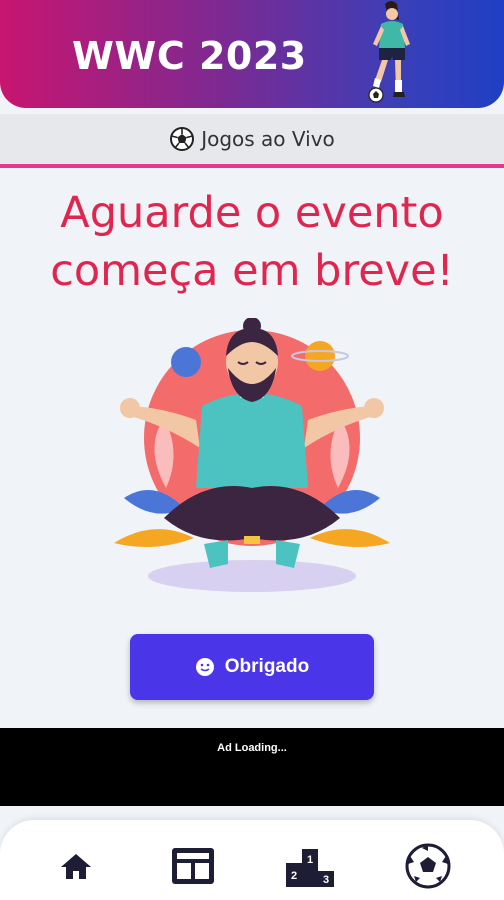 This screenshot has width=504, height=900. I want to click on thanks-button-label: Obrigado, so click(267, 666).